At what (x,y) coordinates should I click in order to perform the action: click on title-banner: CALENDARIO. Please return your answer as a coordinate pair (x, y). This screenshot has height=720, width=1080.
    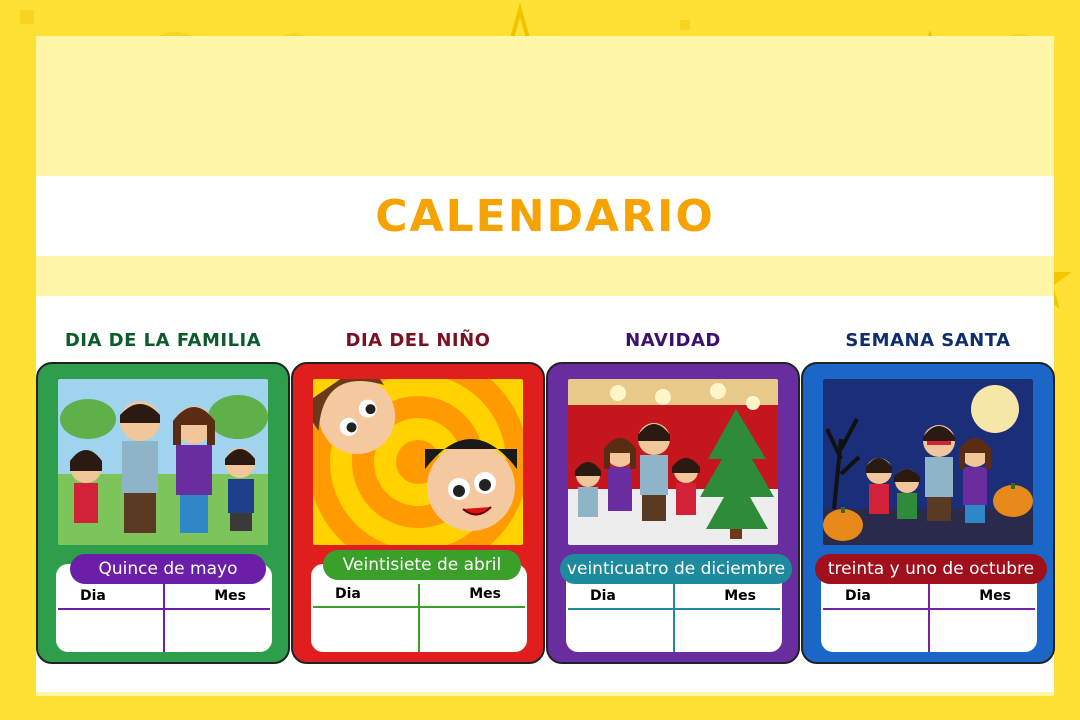
    Looking at the image, I should click on (545, 216).